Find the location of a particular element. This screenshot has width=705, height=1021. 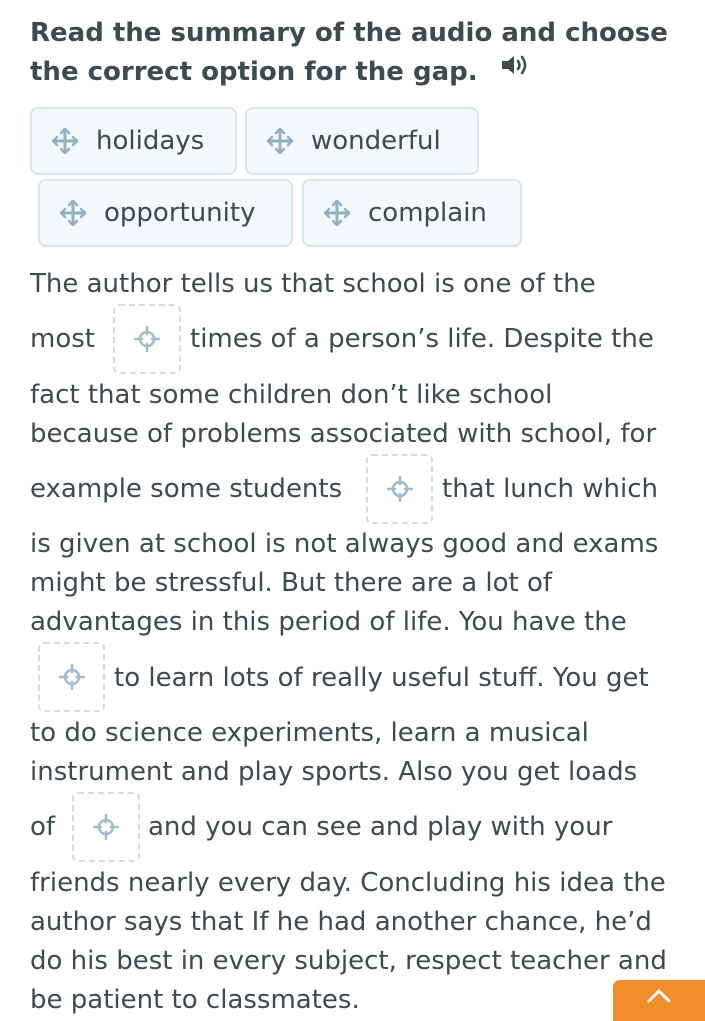

scroll-to-top-button is located at coordinates (659, 1000).